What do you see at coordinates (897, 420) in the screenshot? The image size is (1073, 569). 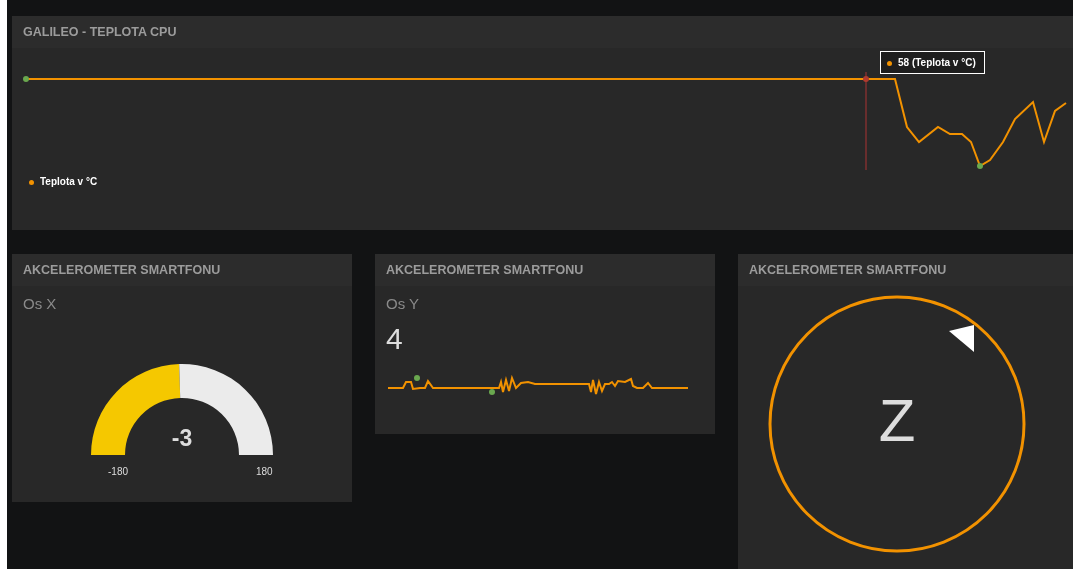 I see `axis-letter: Z` at bounding box center [897, 420].